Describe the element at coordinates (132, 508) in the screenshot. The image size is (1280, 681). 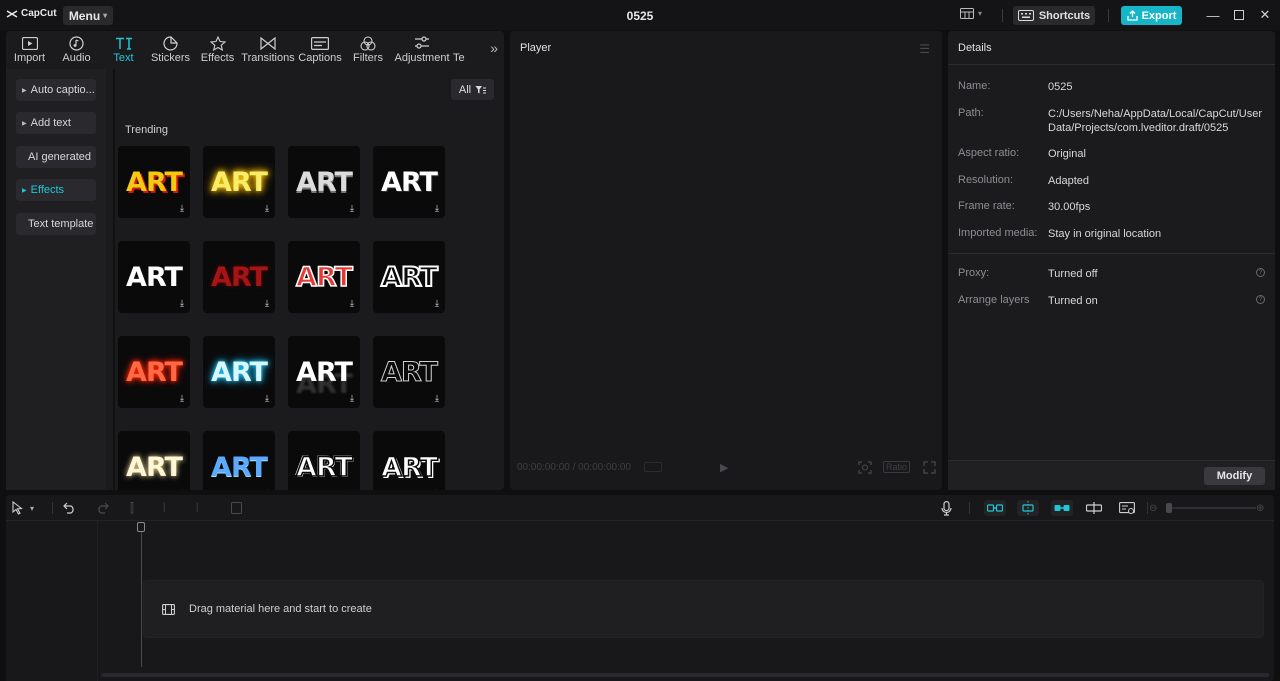
I see `split-button: ⫿` at that location.